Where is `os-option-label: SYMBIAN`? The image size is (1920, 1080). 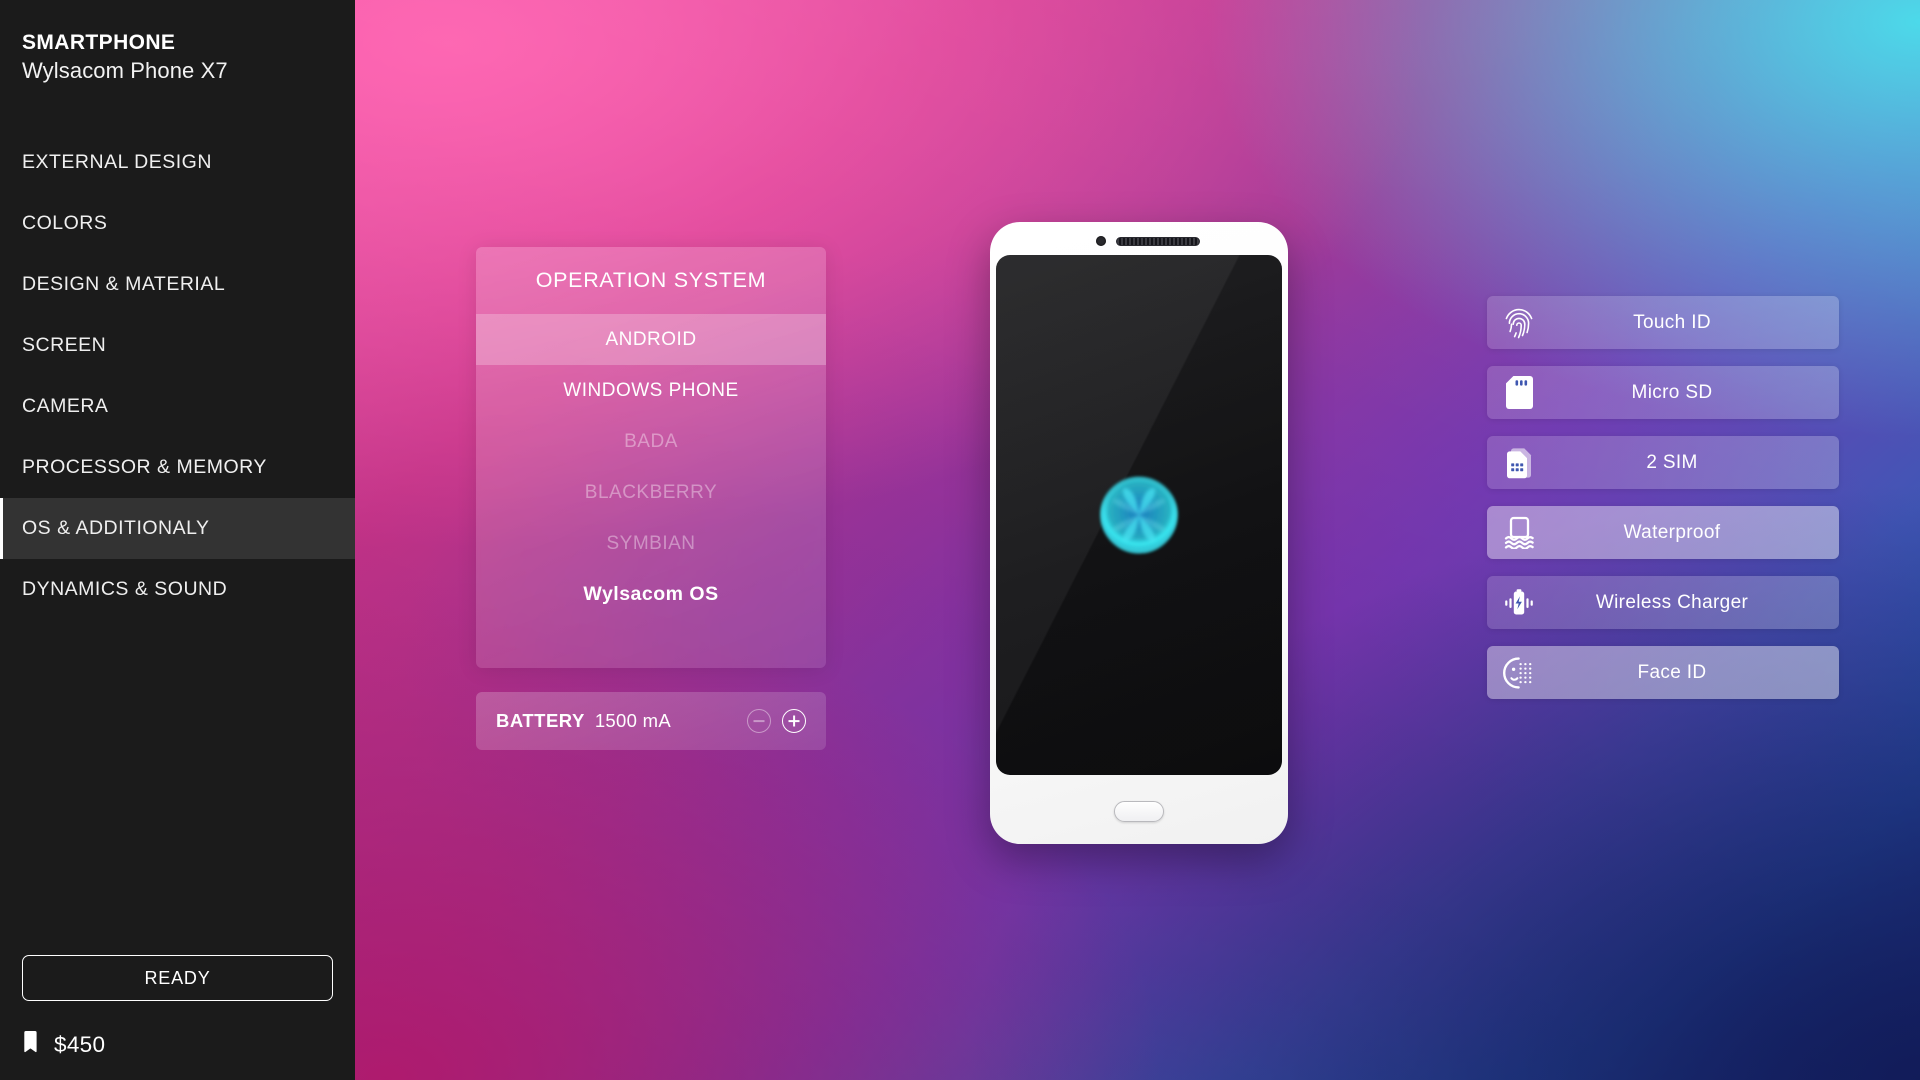 os-option-label: SYMBIAN is located at coordinates (651, 543).